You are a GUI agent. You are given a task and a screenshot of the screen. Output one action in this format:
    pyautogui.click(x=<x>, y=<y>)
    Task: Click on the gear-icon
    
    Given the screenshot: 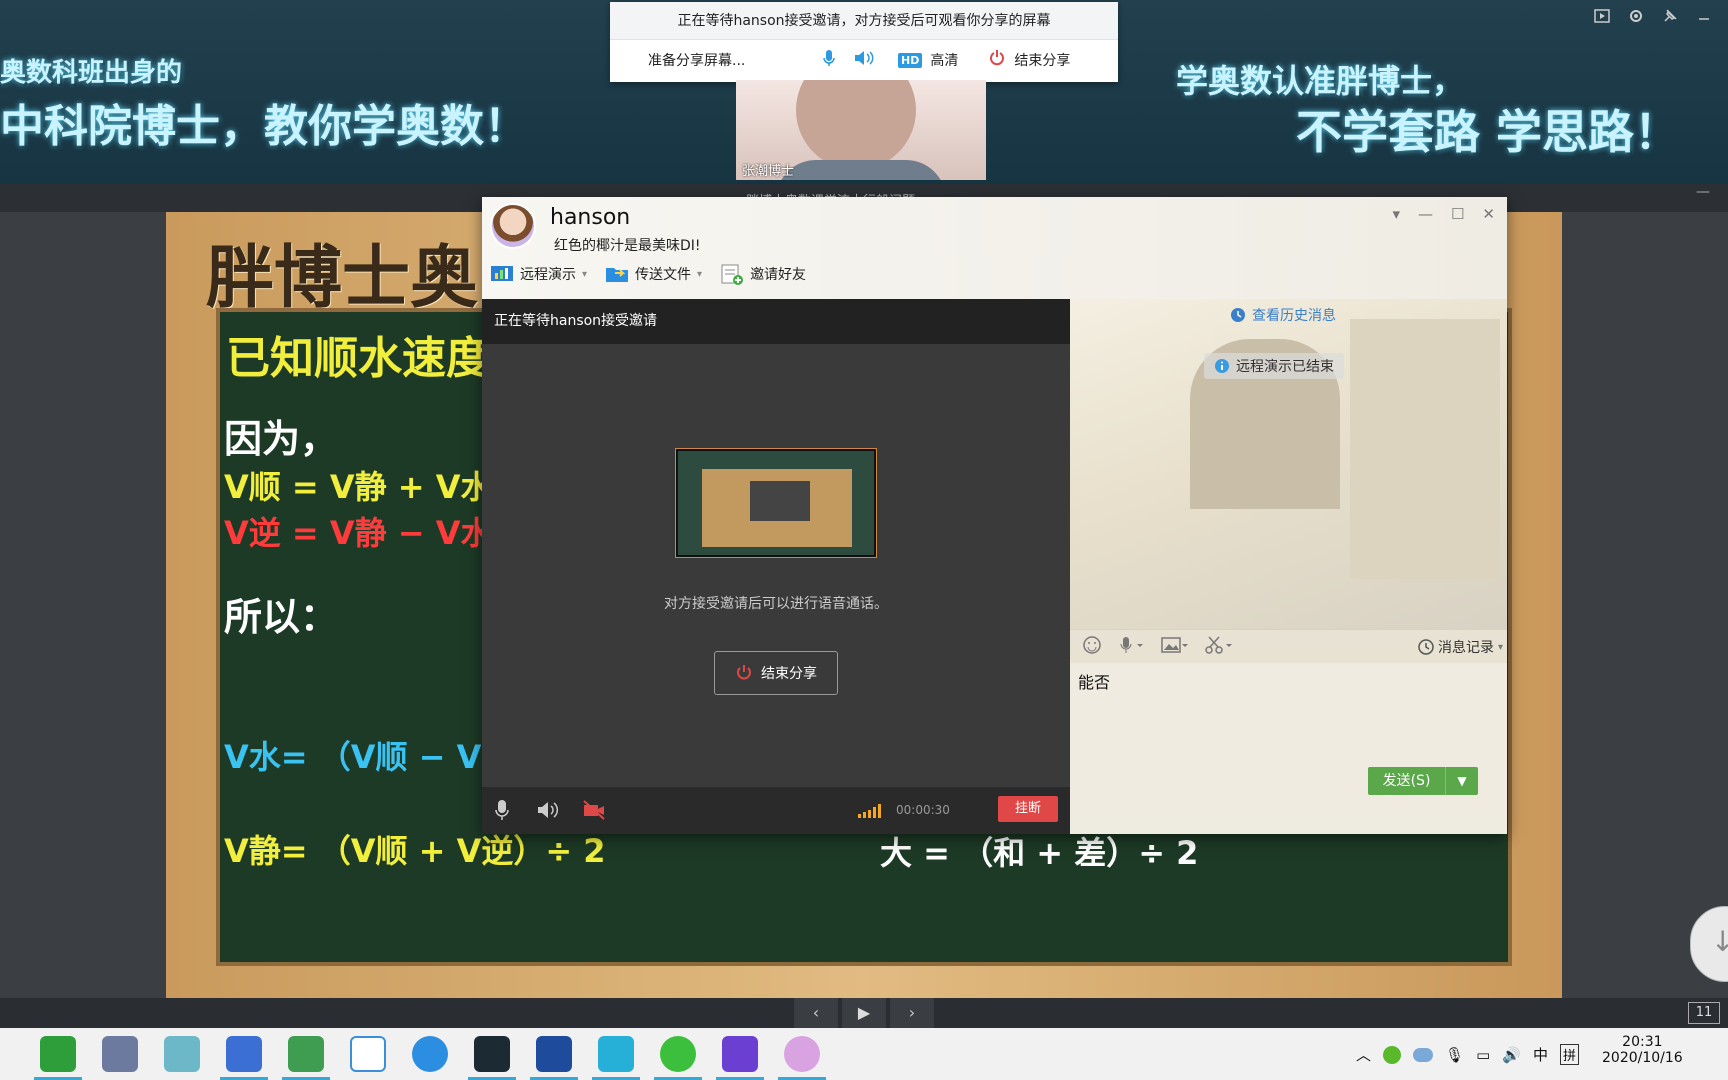 What is the action you would take?
    pyautogui.click(x=1636, y=16)
    